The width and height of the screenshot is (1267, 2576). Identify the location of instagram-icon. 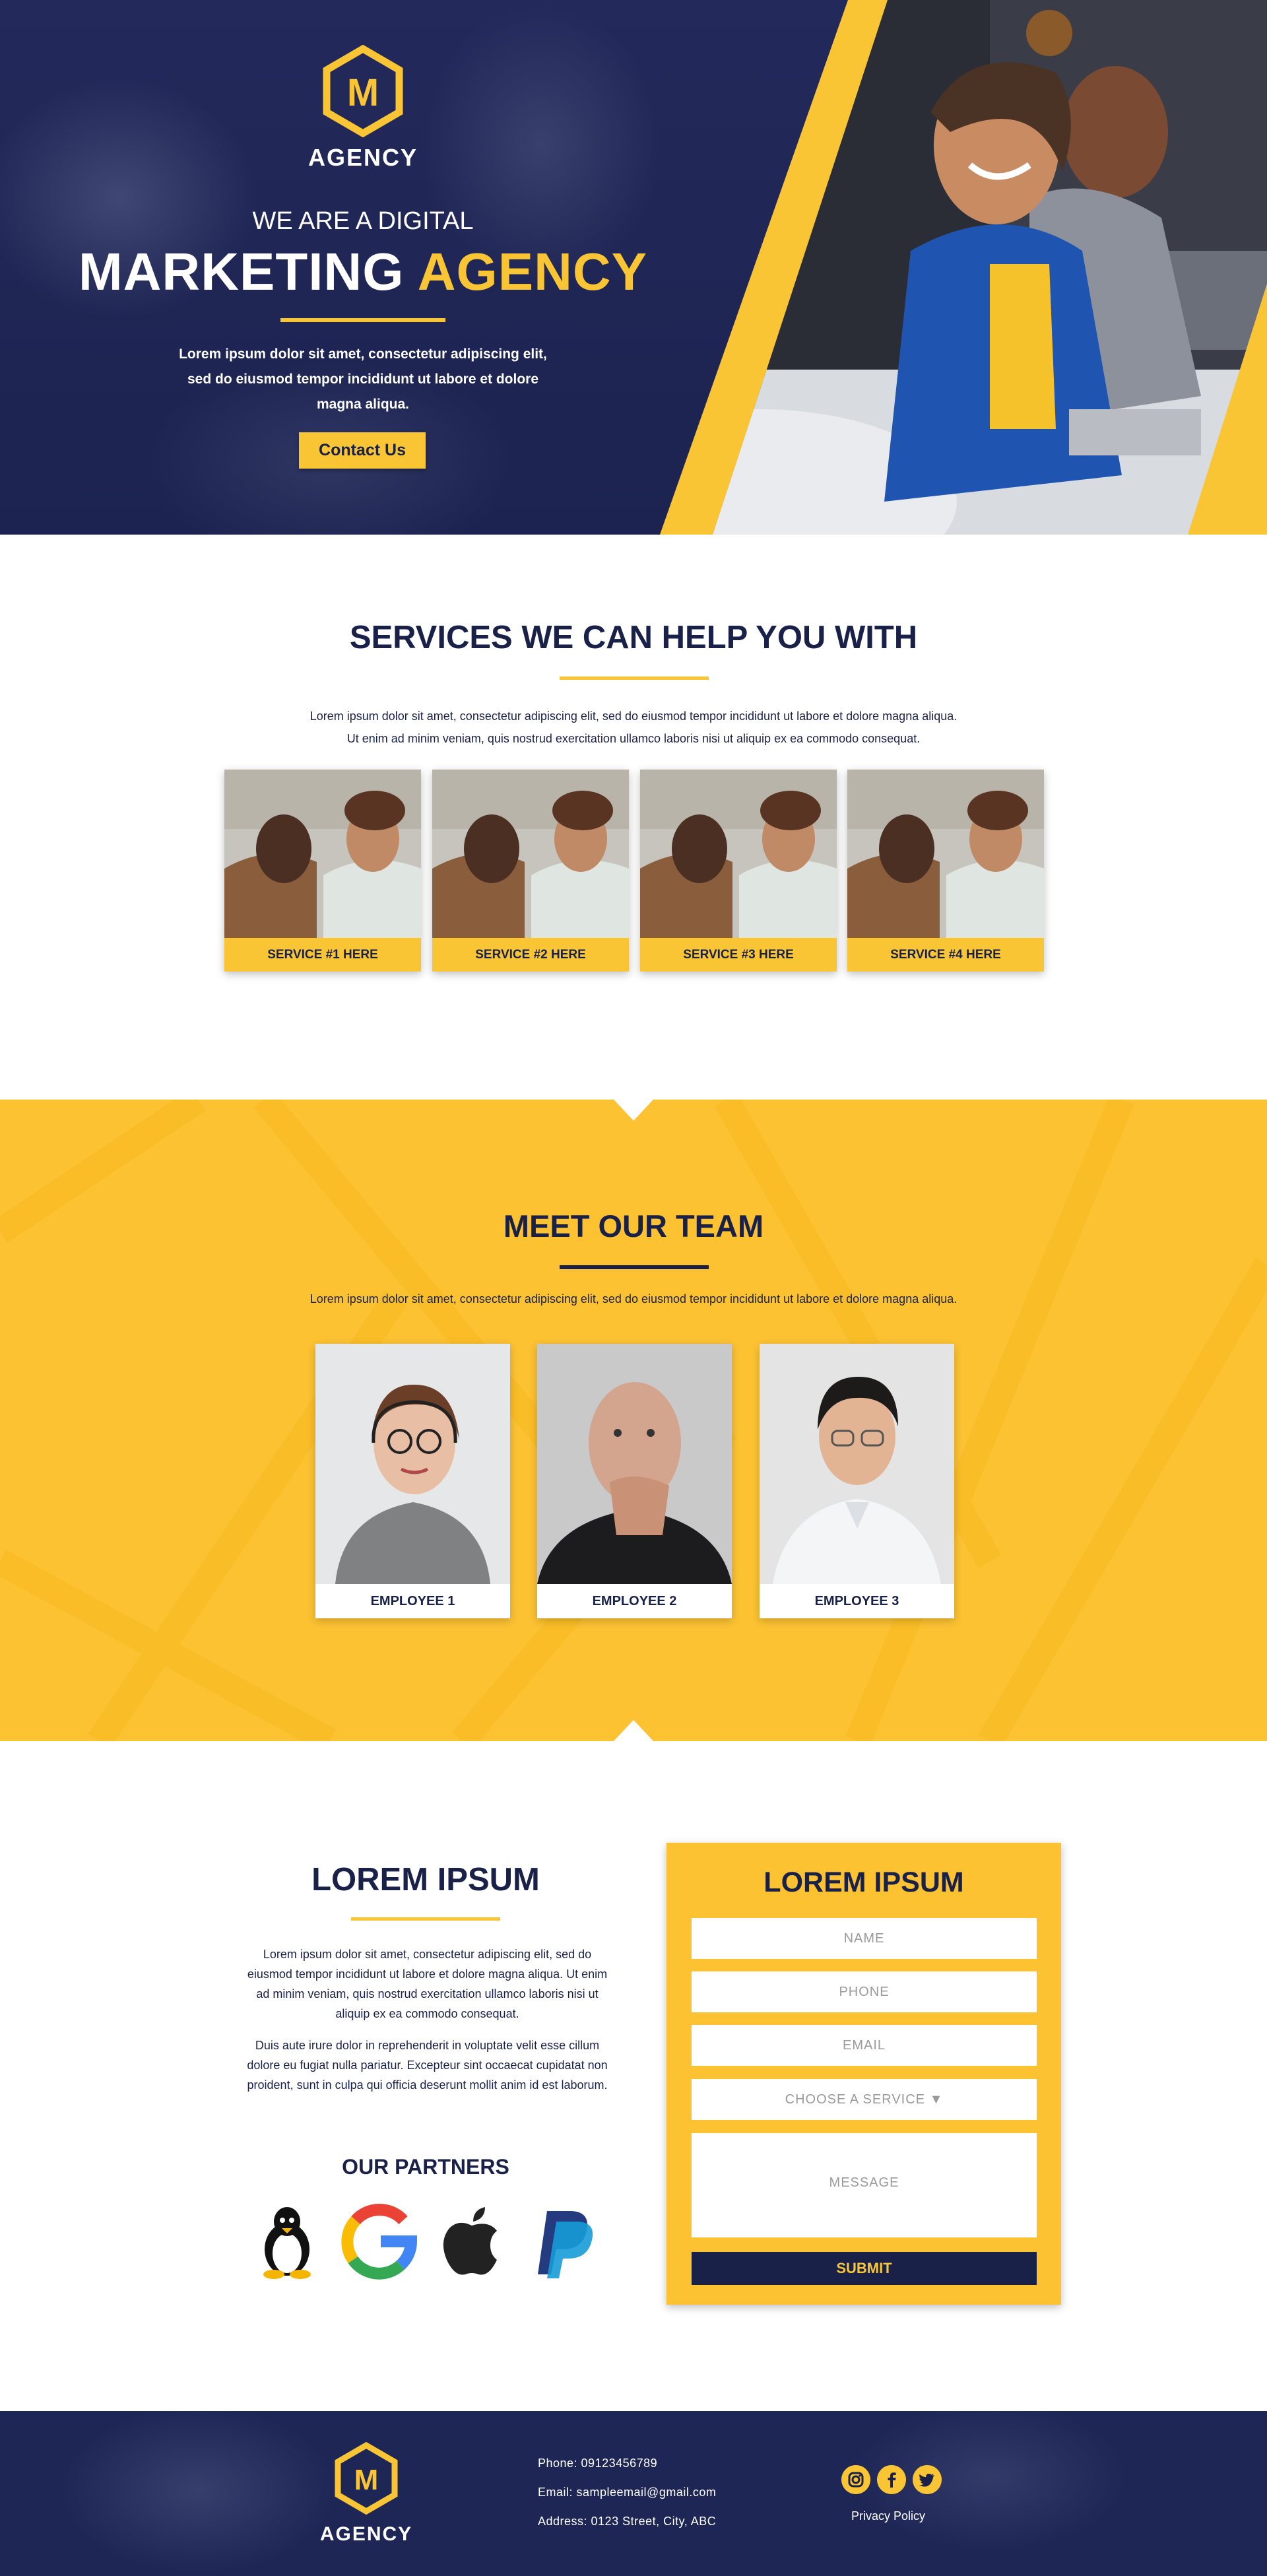
(855, 2479).